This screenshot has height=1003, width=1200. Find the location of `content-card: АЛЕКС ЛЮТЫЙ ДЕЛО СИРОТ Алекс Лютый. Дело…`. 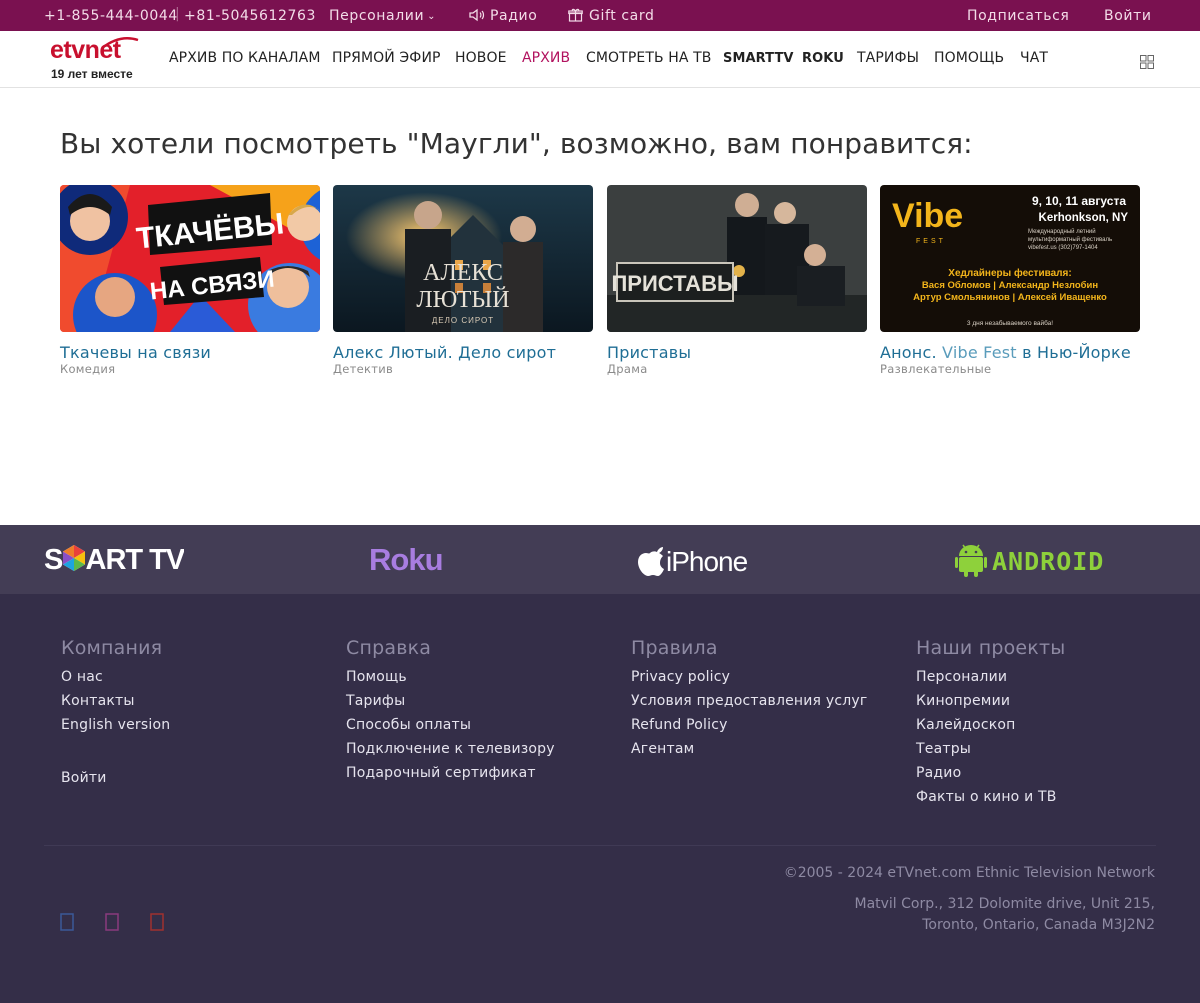

content-card: АЛЕКС ЛЮТЫЙ ДЕЛО СИРОТ Алекс Лютый. Дело… is located at coordinates (463, 280).